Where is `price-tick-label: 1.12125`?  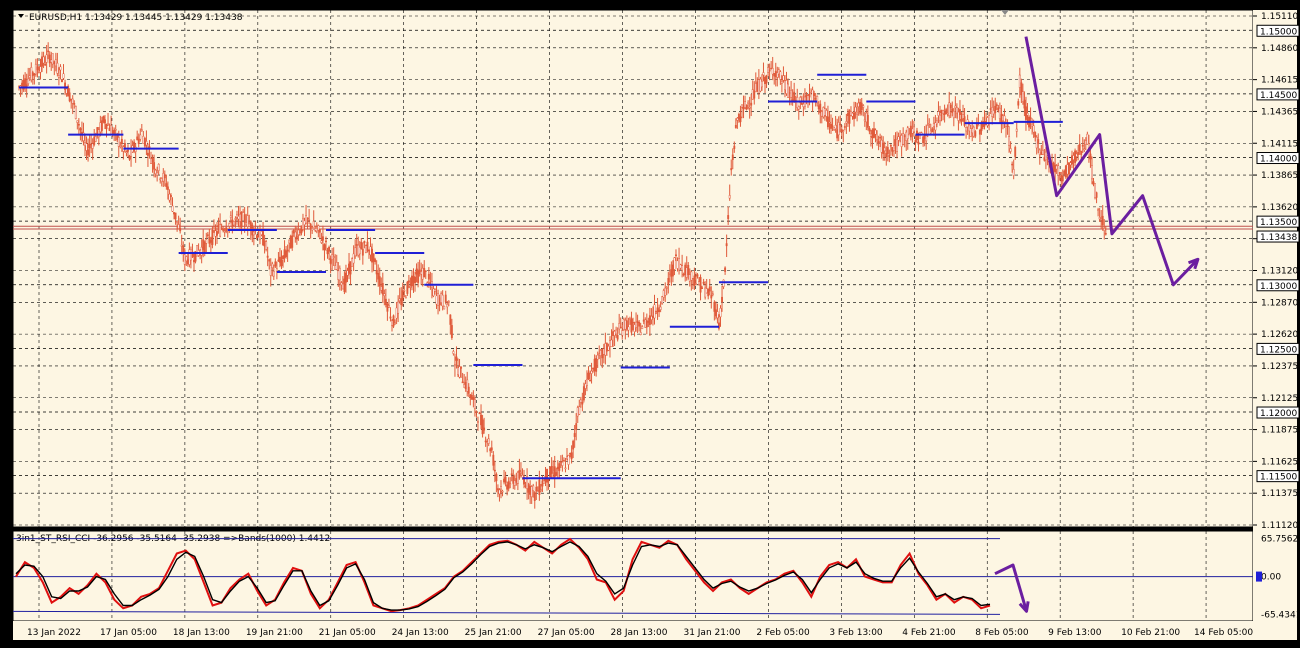
price-tick-label: 1.12125 is located at coordinates (1279, 399).